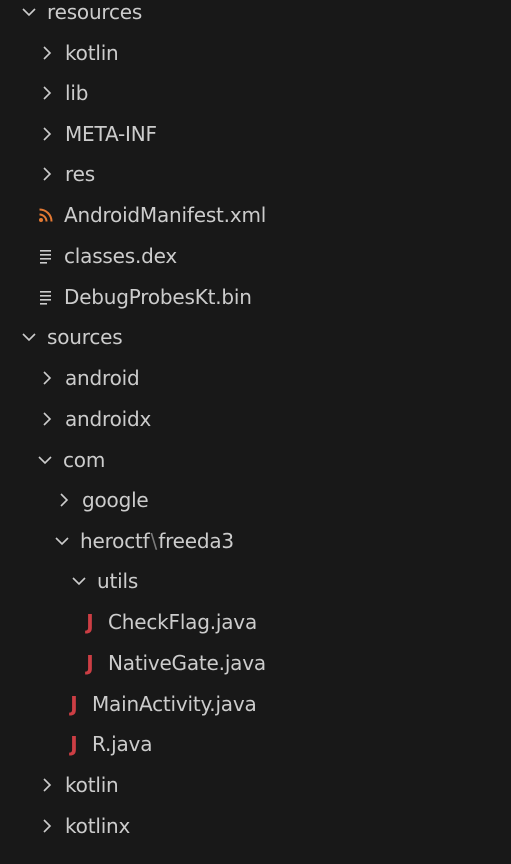  I want to click on folder-label: res, so click(80, 174).